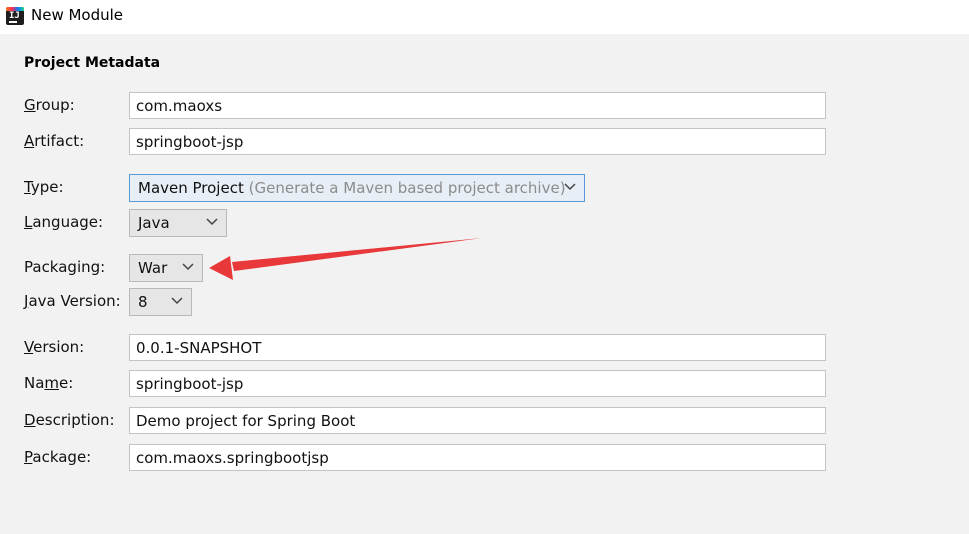 This screenshot has width=969, height=534. What do you see at coordinates (49, 105) in the screenshot?
I see `group-label: Group:` at bounding box center [49, 105].